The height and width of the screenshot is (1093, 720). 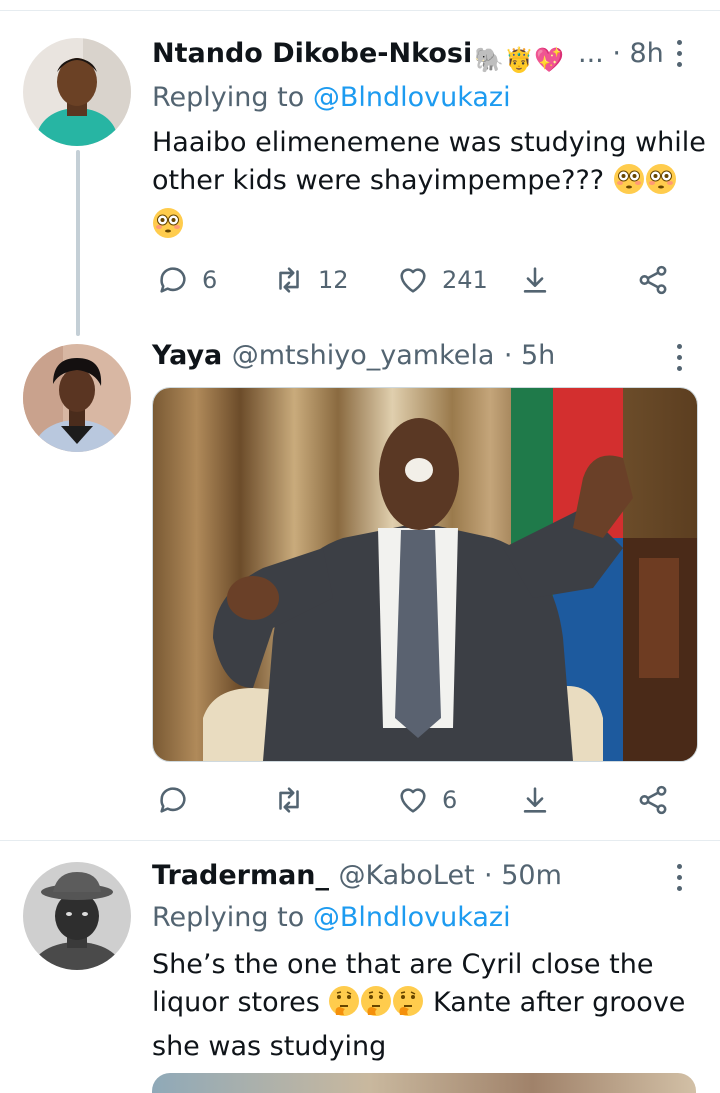 I want to click on thread-line, so click(x=78, y=243).